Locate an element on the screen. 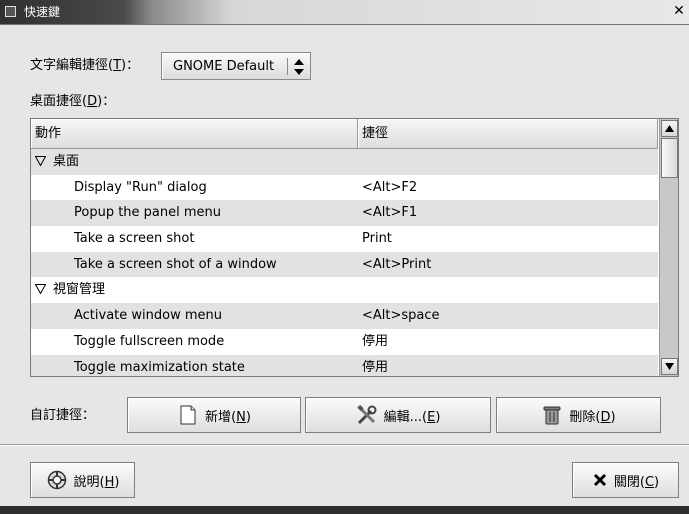 The width and height of the screenshot is (689, 514). separator is located at coordinates (344, 445).